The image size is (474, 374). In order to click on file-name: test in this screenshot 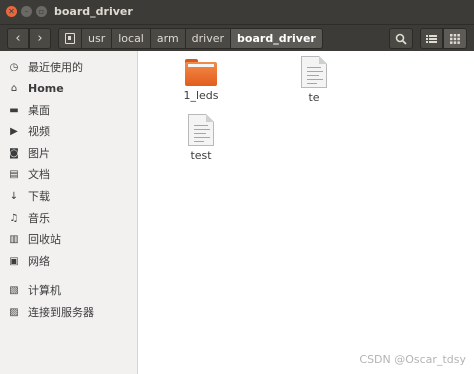, I will do `click(201, 155)`.